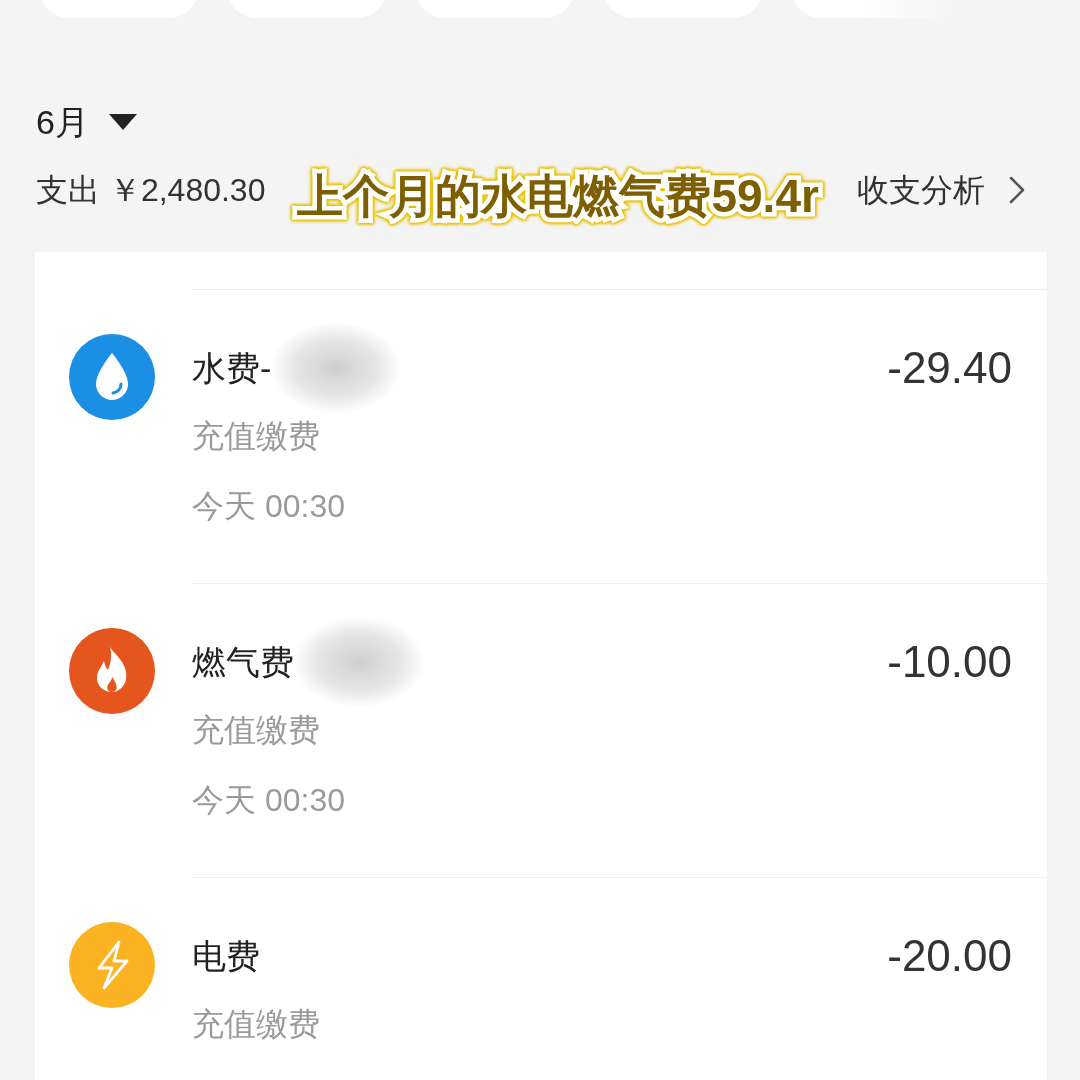  What do you see at coordinates (122, 122) in the screenshot?
I see `caret-down-icon` at bounding box center [122, 122].